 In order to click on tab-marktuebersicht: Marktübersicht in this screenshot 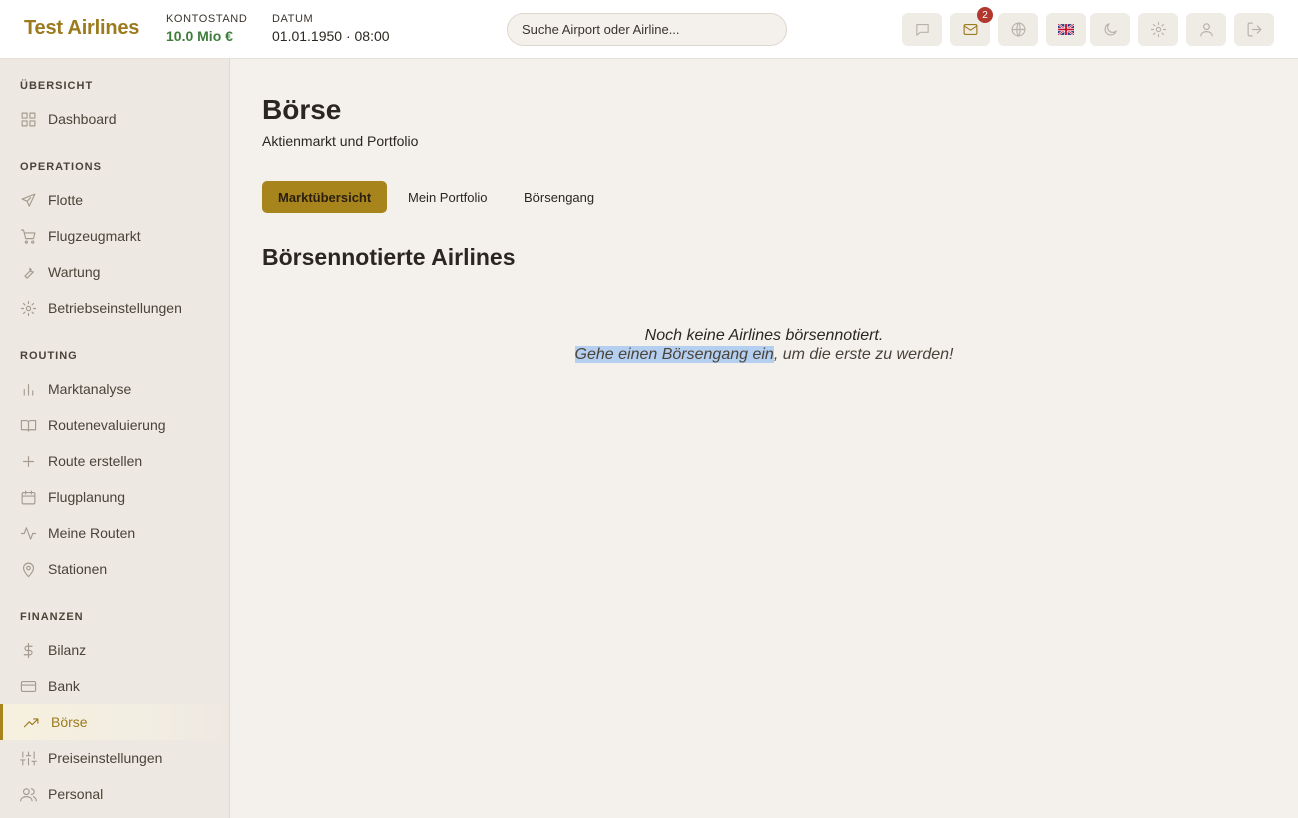, I will do `click(325, 197)`.